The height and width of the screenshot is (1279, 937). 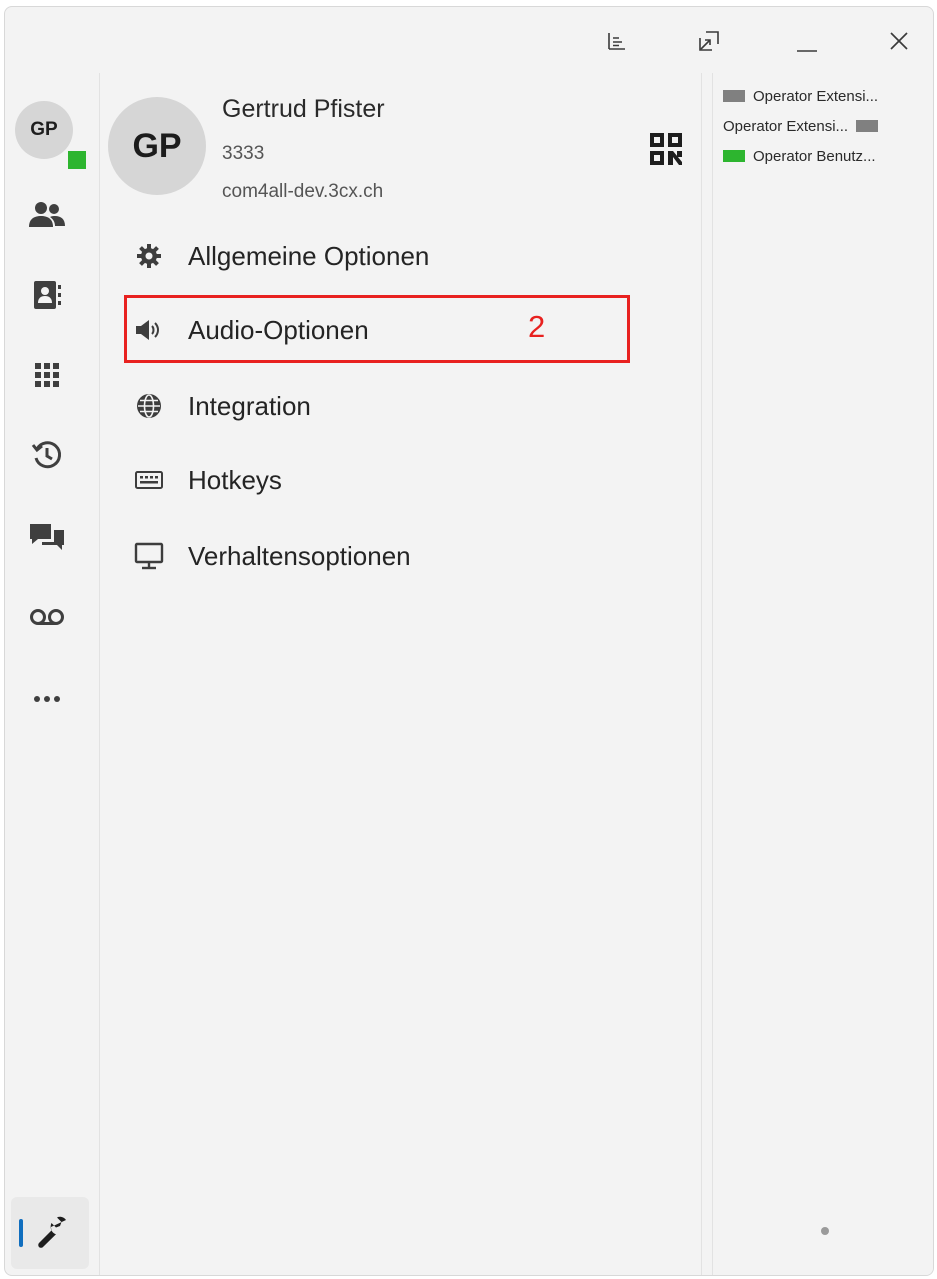 What do you see at coordinates (52, 674) in the screenshot?
I see `nav-rail: GP` at bounding box center [52, 674].